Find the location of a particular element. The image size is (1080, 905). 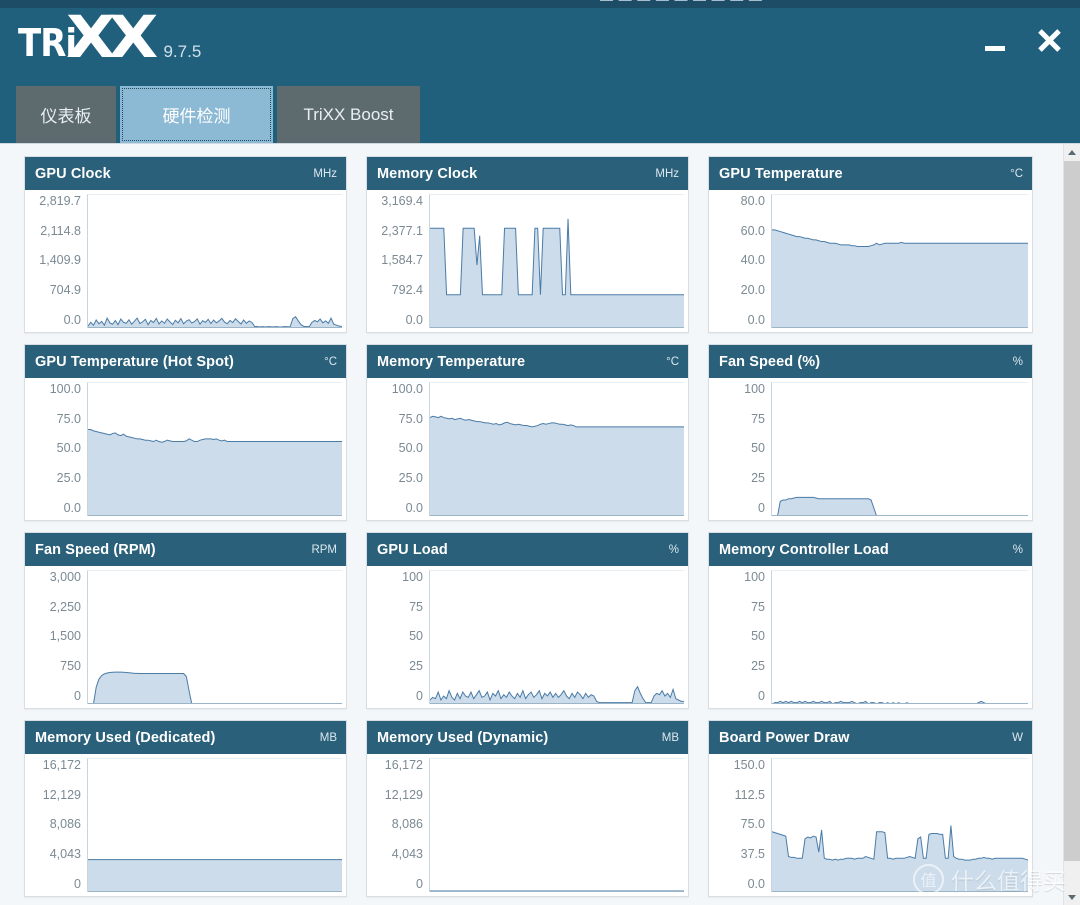

chart-unit-label: W is located at coordinates (1017, 737).